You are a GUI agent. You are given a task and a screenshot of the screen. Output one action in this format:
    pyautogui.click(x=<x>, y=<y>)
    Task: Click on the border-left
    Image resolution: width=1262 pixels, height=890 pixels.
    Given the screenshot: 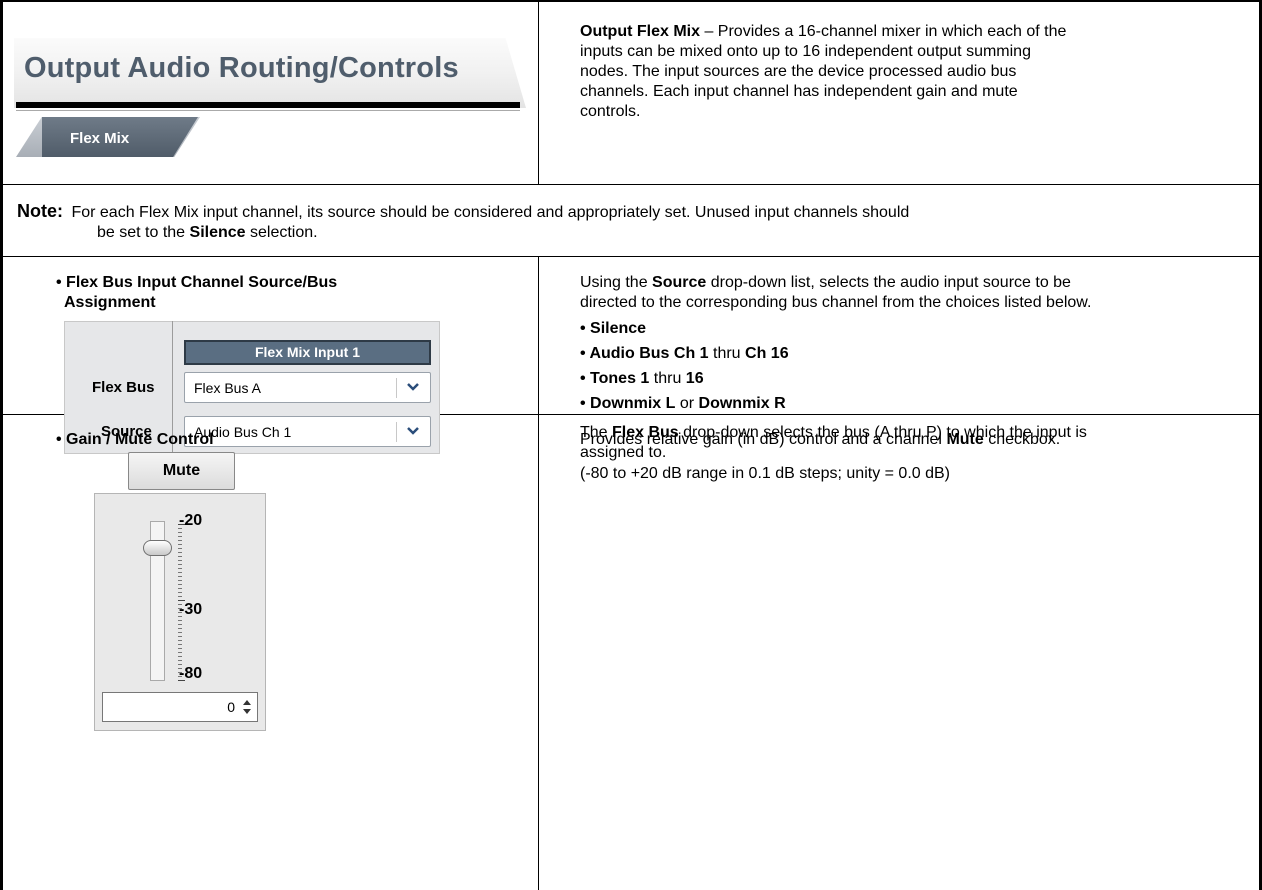 What is the action you would take?
    pyautogui.click(x=1, y=445)
    